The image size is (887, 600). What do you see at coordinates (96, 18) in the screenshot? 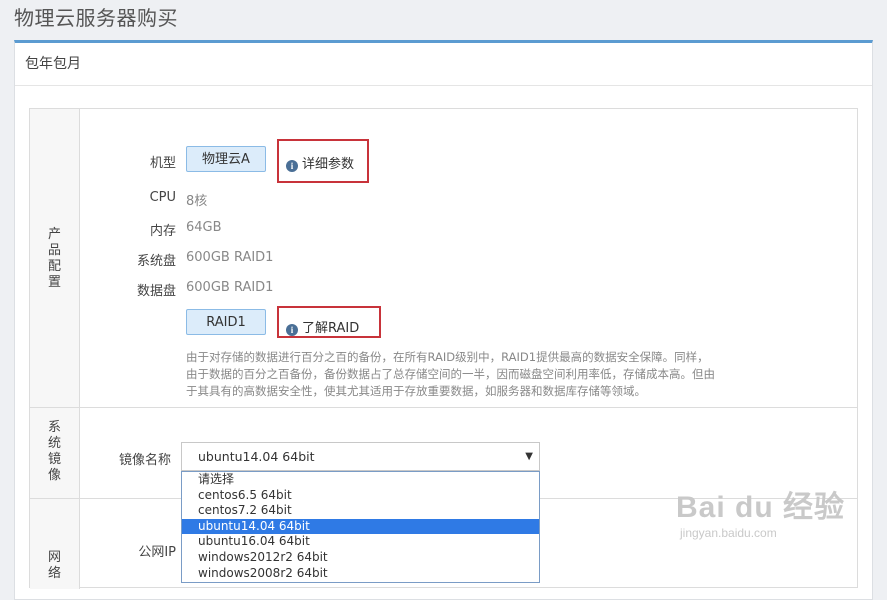
I see `page-title: 物理云服务器购买` at bounding box center [96, 18].